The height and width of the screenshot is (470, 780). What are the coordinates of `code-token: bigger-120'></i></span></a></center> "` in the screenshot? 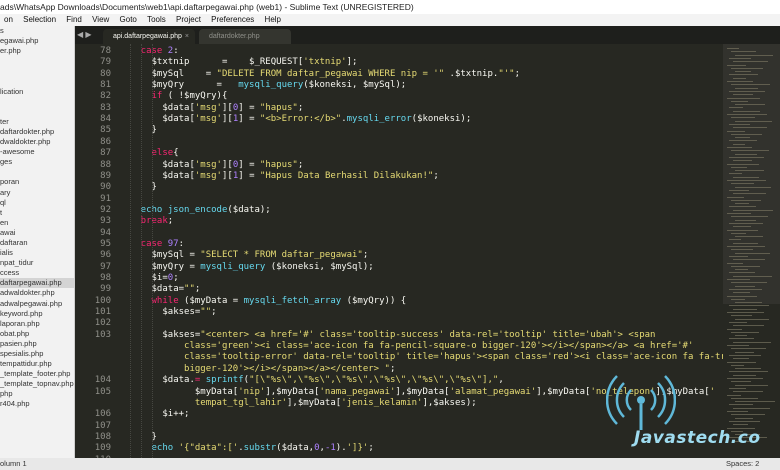 It's located at (287, 368).